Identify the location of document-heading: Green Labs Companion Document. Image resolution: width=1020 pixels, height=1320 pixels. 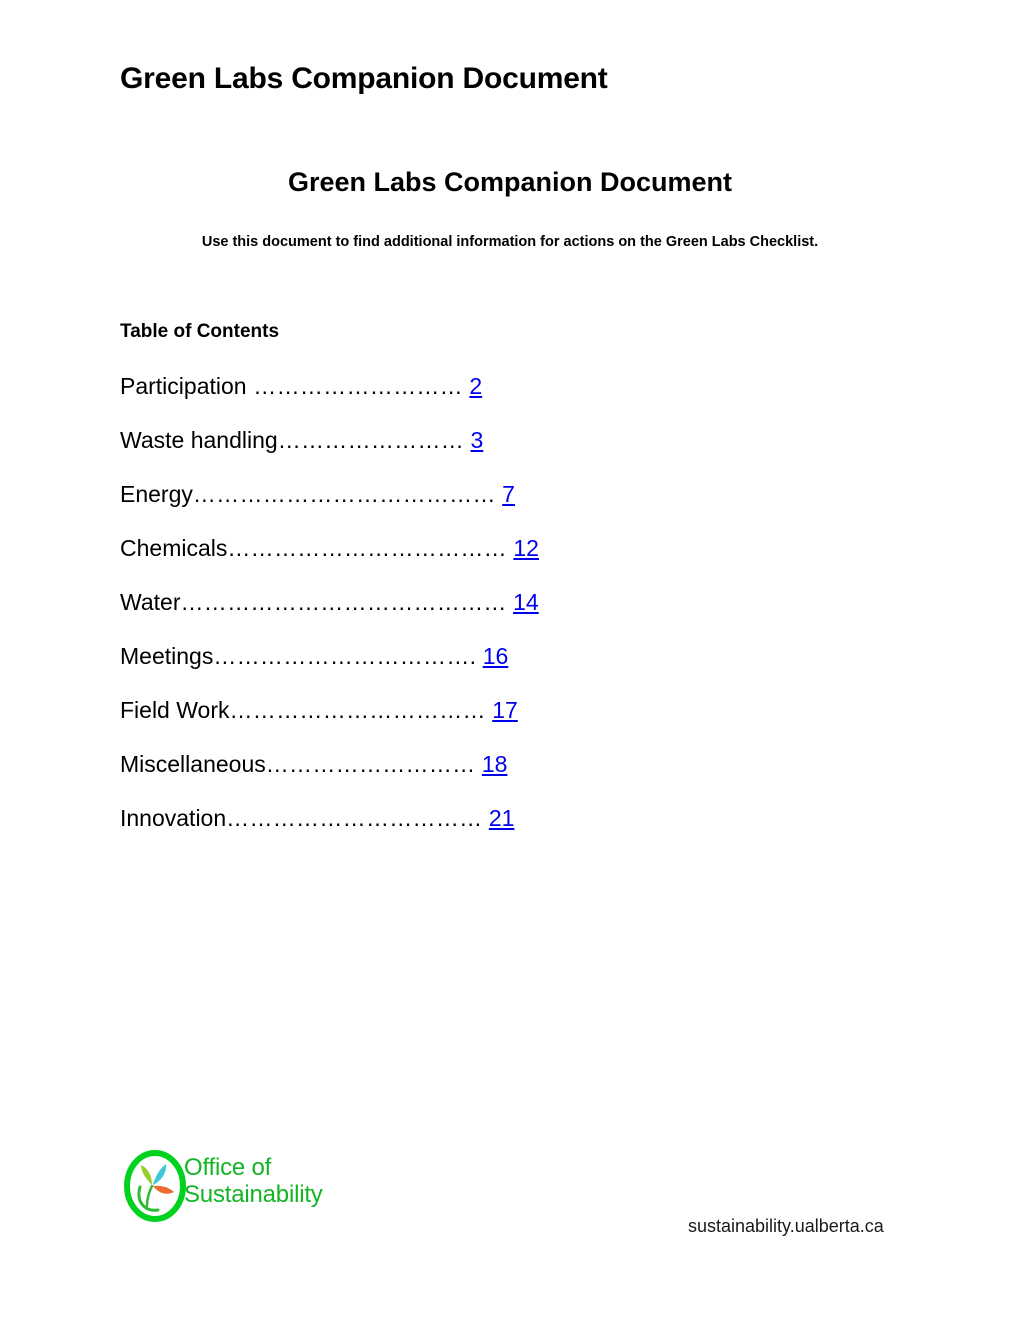
(364, 78).